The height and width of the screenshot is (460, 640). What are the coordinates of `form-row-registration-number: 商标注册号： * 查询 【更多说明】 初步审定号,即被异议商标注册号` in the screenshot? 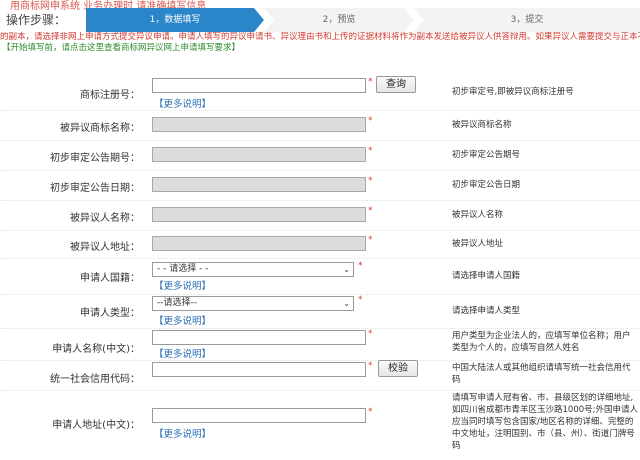 It's located at (320, 84).